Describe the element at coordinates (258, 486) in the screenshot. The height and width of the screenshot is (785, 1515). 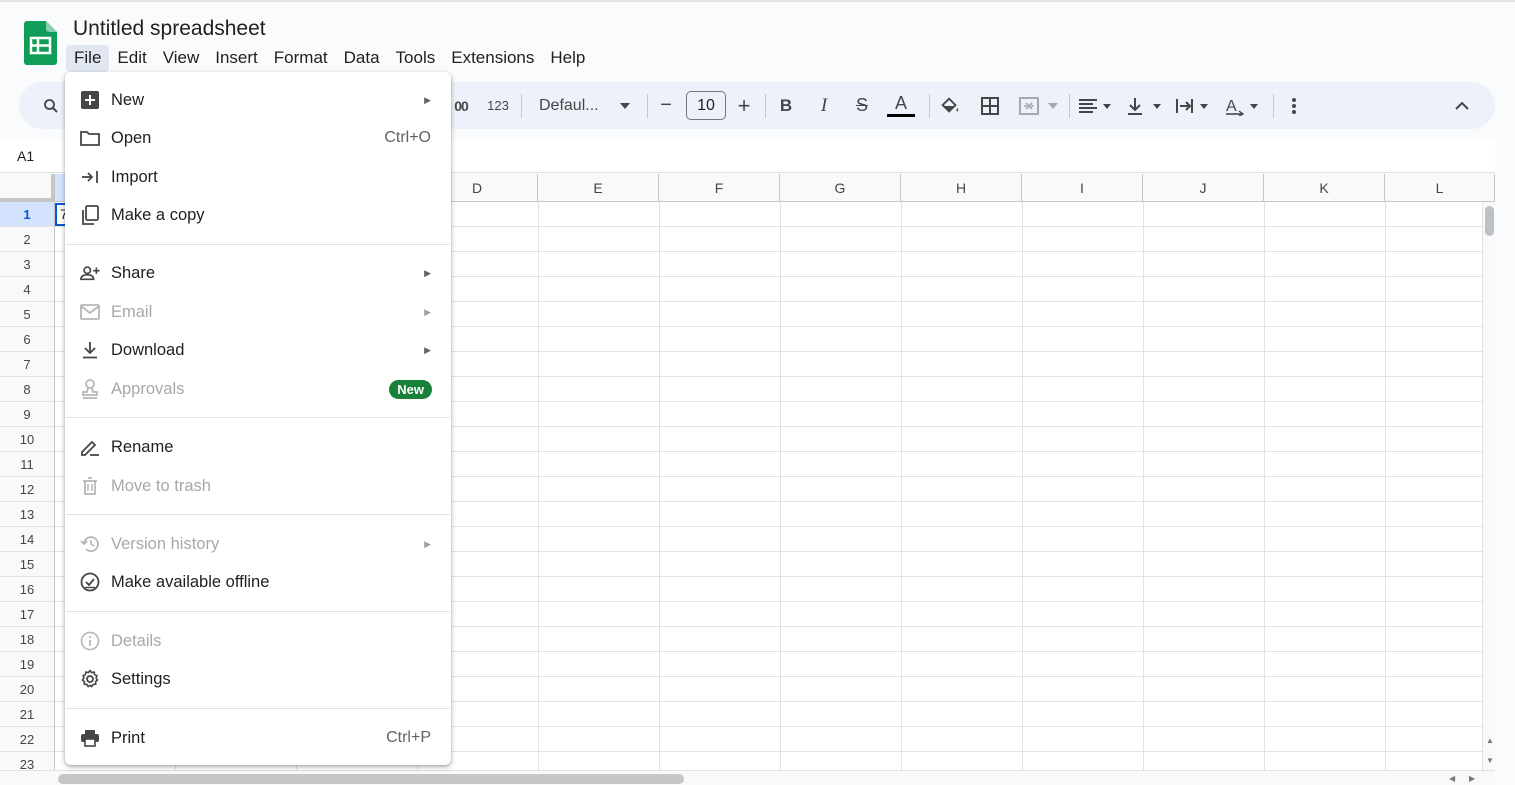
I see `file-menu-move-to-trash: Move to trash` at that location.